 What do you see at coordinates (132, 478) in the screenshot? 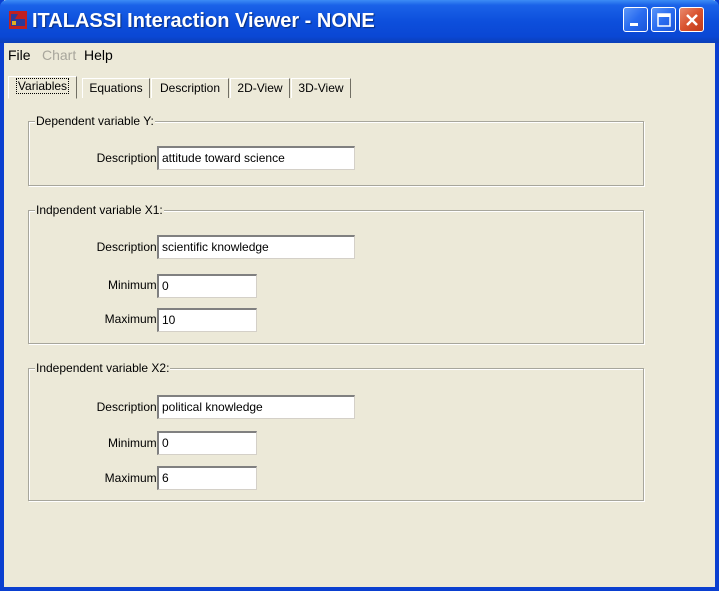
I see `x2-maximum-label: Maximum:` at bounding box center [132, 478].